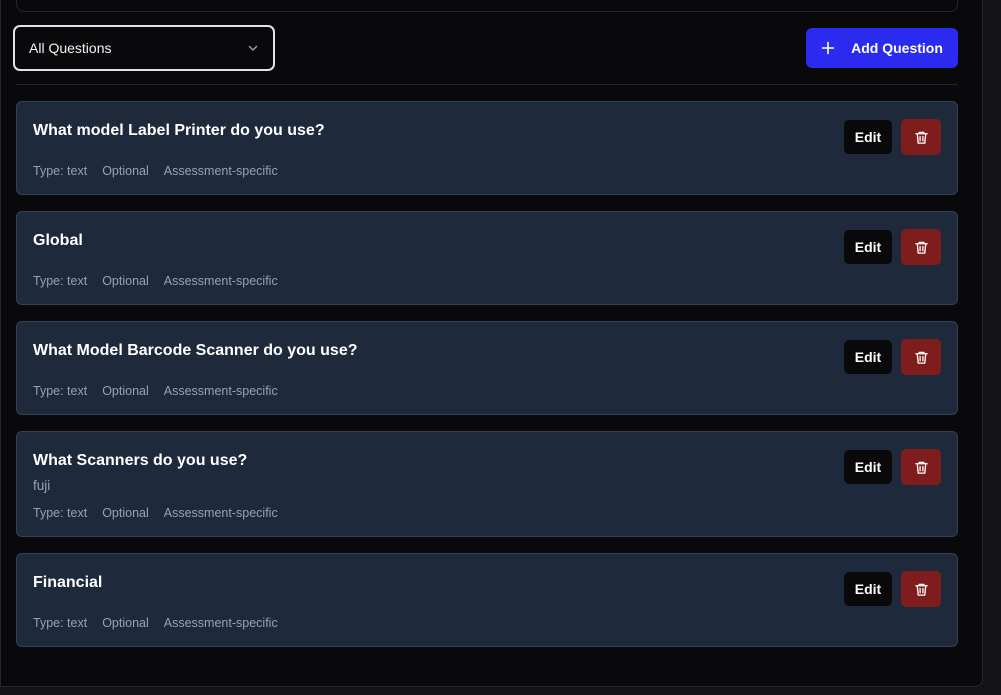 The image size is (1001, 695). What do you see at coordinates (897, 48) in the screenshot?
I see `add-question-label: Add Question` at bounding box center [897, 48].